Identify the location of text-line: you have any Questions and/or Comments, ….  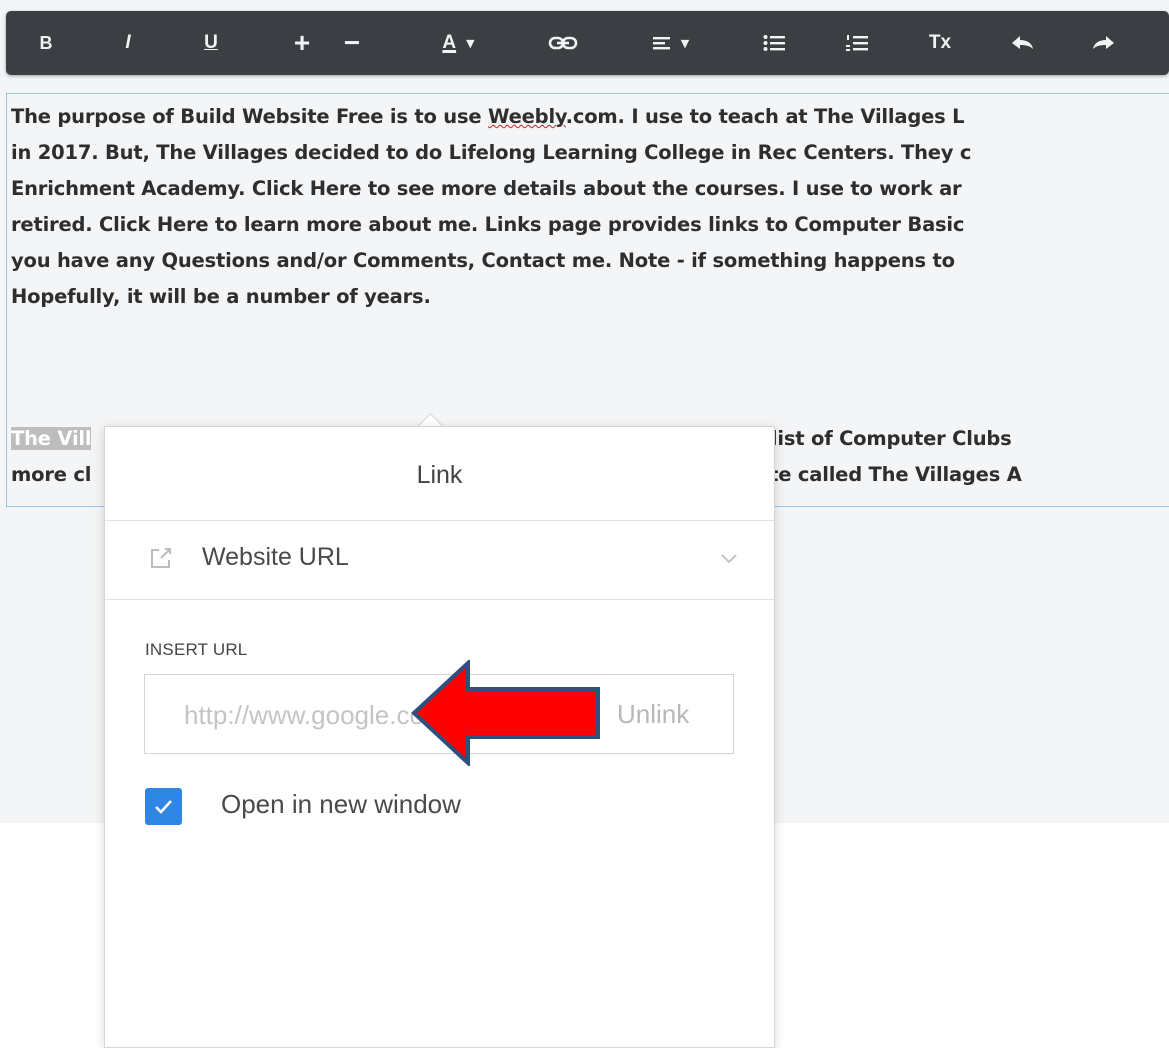
(483, 260).